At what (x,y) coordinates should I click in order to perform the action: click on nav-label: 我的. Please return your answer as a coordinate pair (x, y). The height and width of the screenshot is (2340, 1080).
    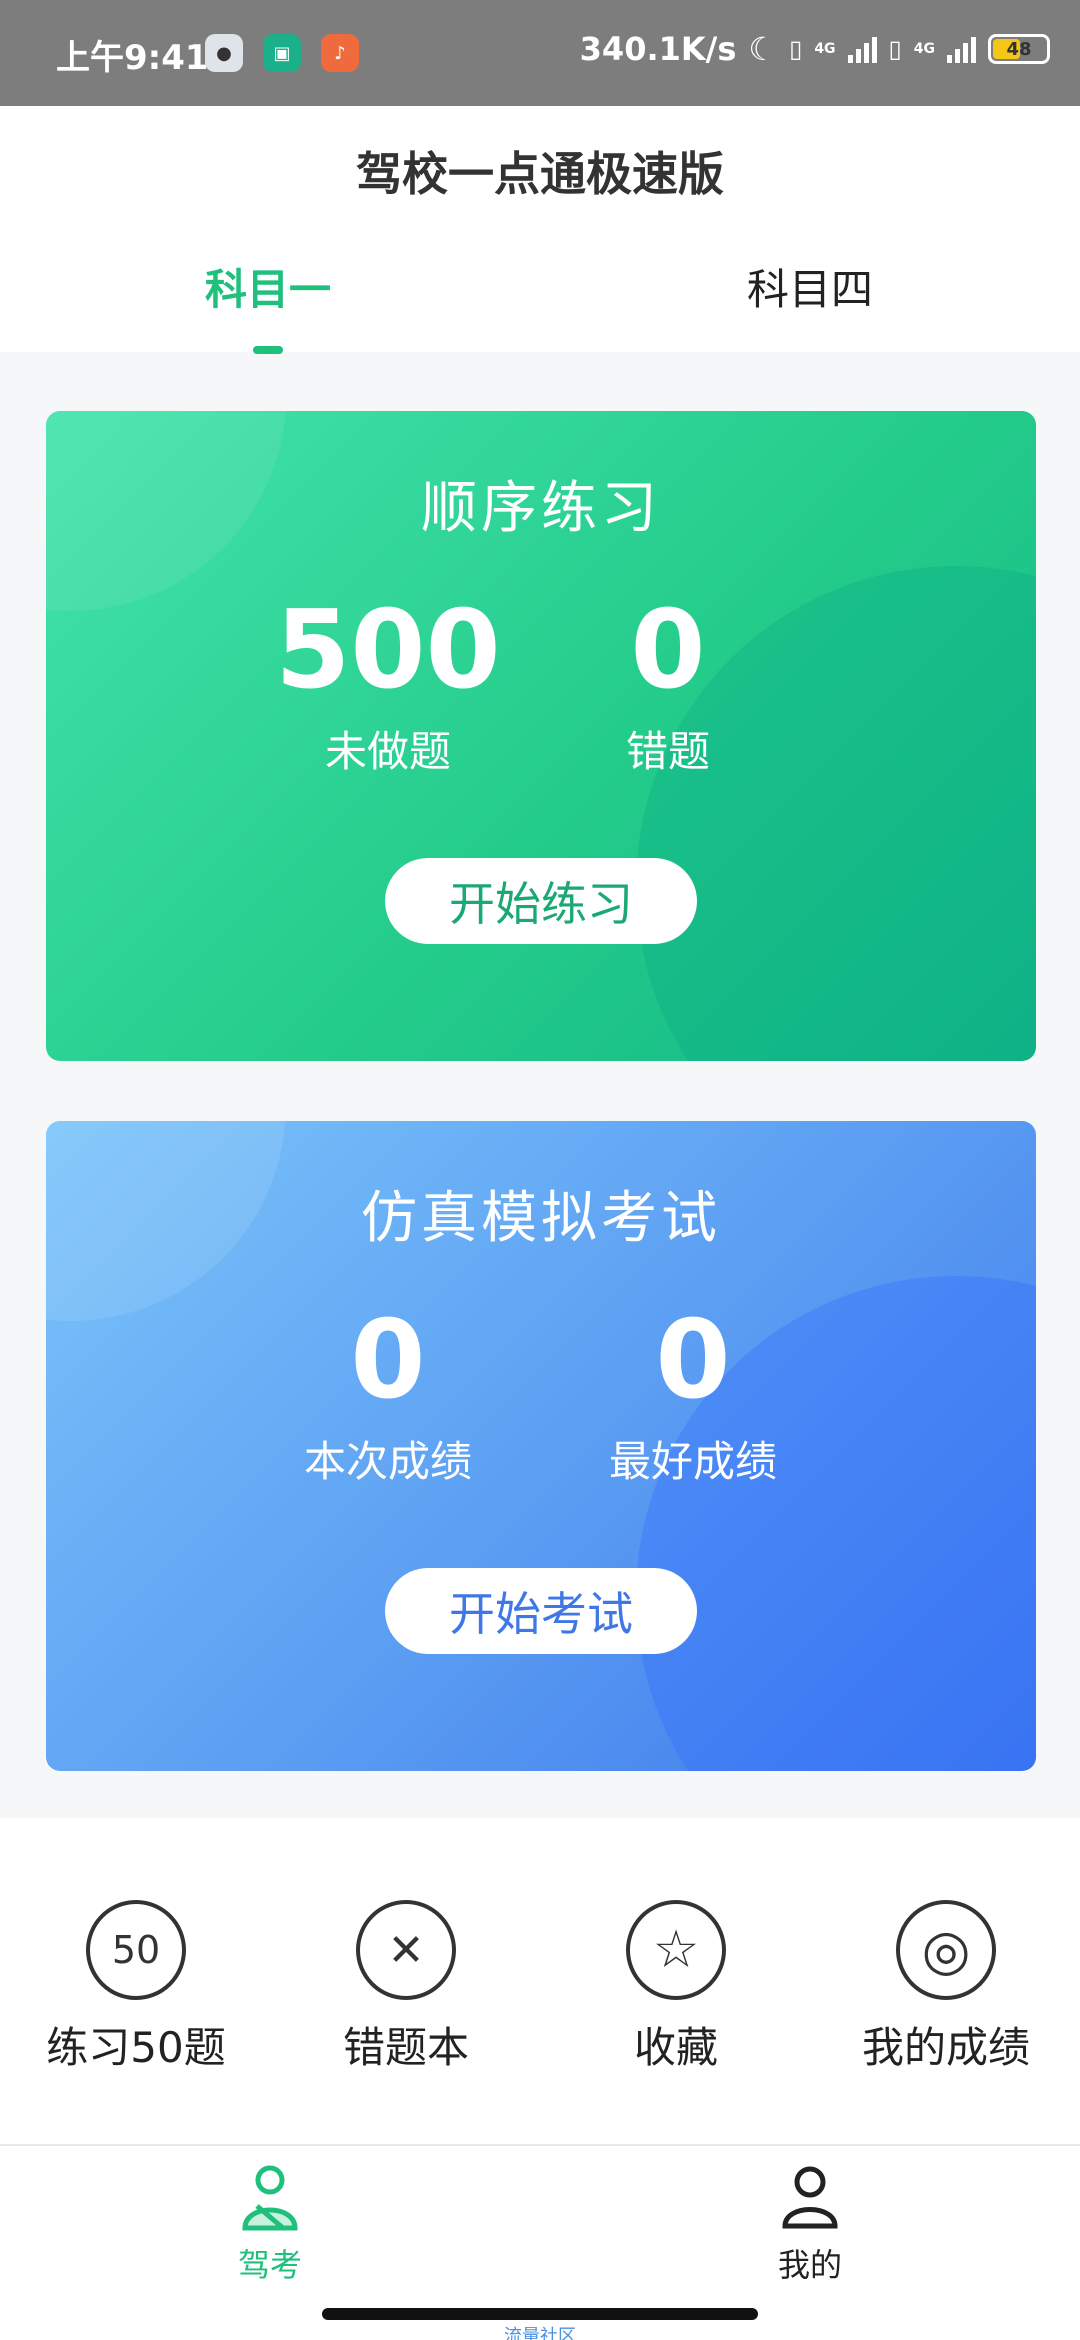
    Looking at the image, I should click on (809, 2265).